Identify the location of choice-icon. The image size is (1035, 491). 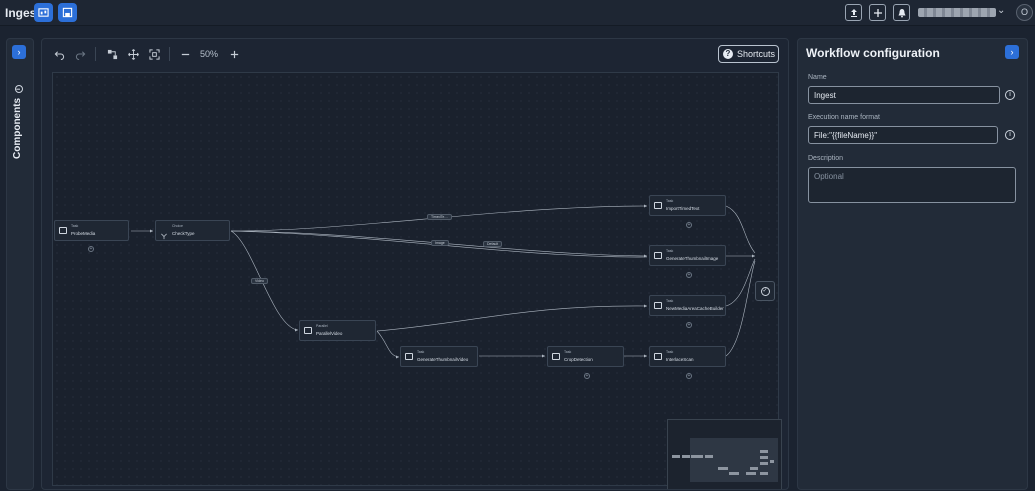
(164, 233).